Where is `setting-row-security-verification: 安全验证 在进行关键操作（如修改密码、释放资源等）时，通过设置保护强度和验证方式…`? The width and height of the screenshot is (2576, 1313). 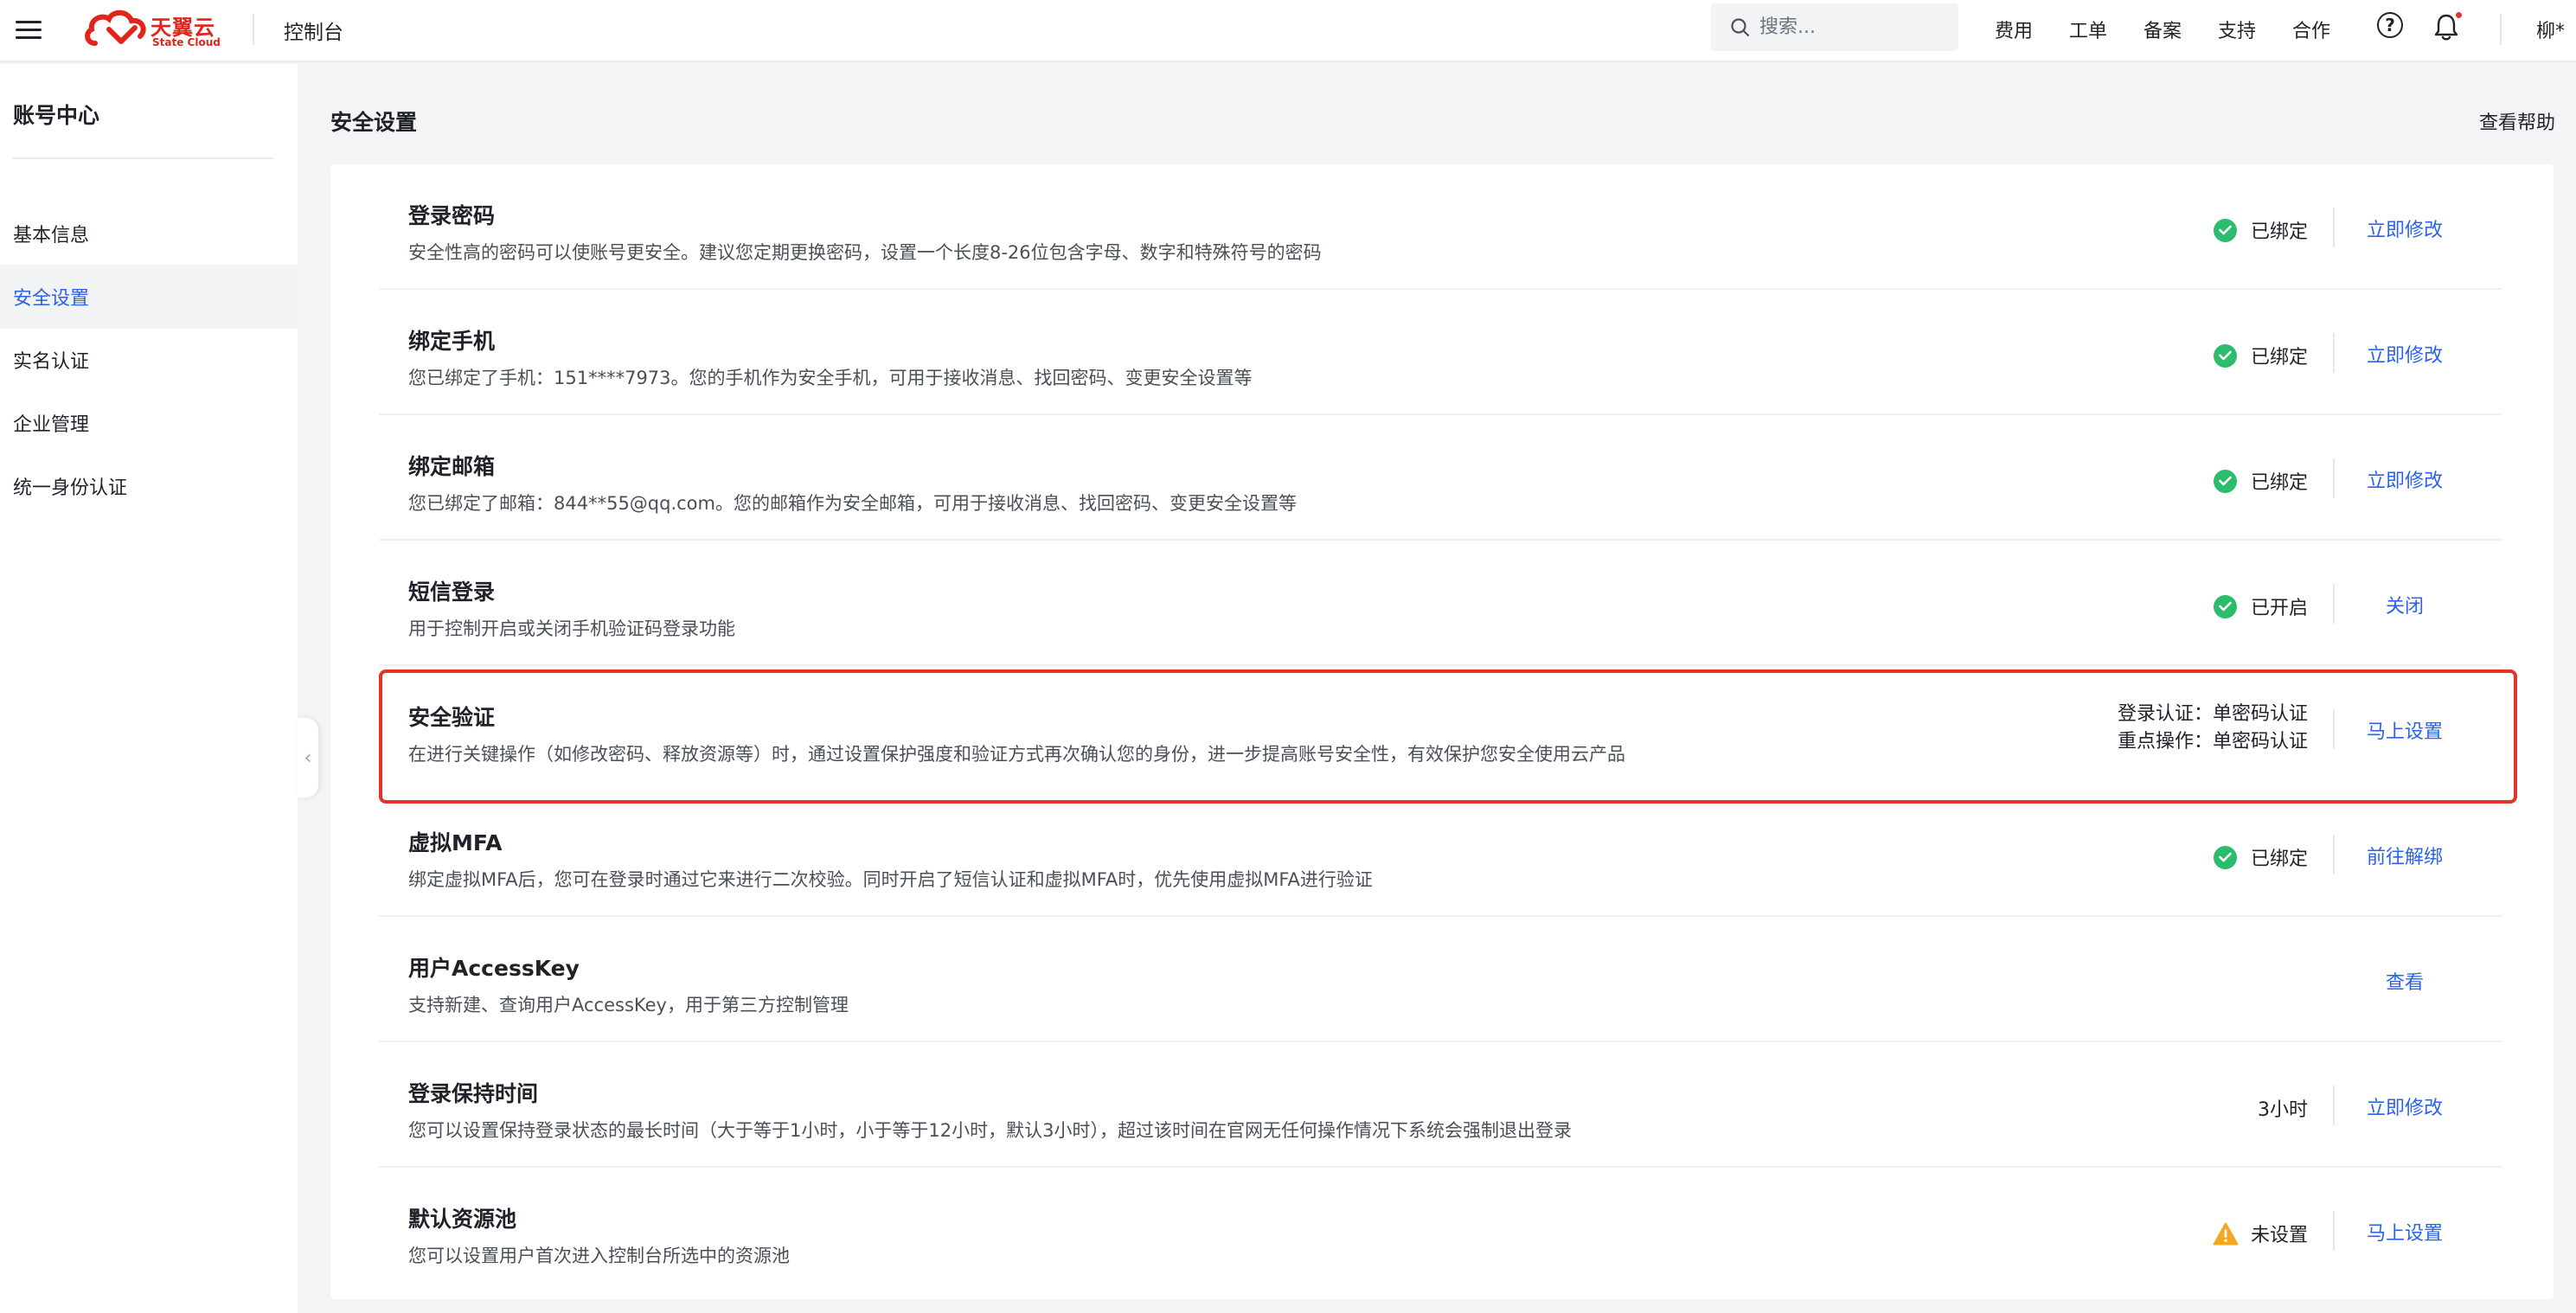 setting-row-security-verification: 安全验证 在进行关键操作（如修改密码、释放资源等）时，通过设置保护强度和验证方式… is located at coordinates (1442, 728).